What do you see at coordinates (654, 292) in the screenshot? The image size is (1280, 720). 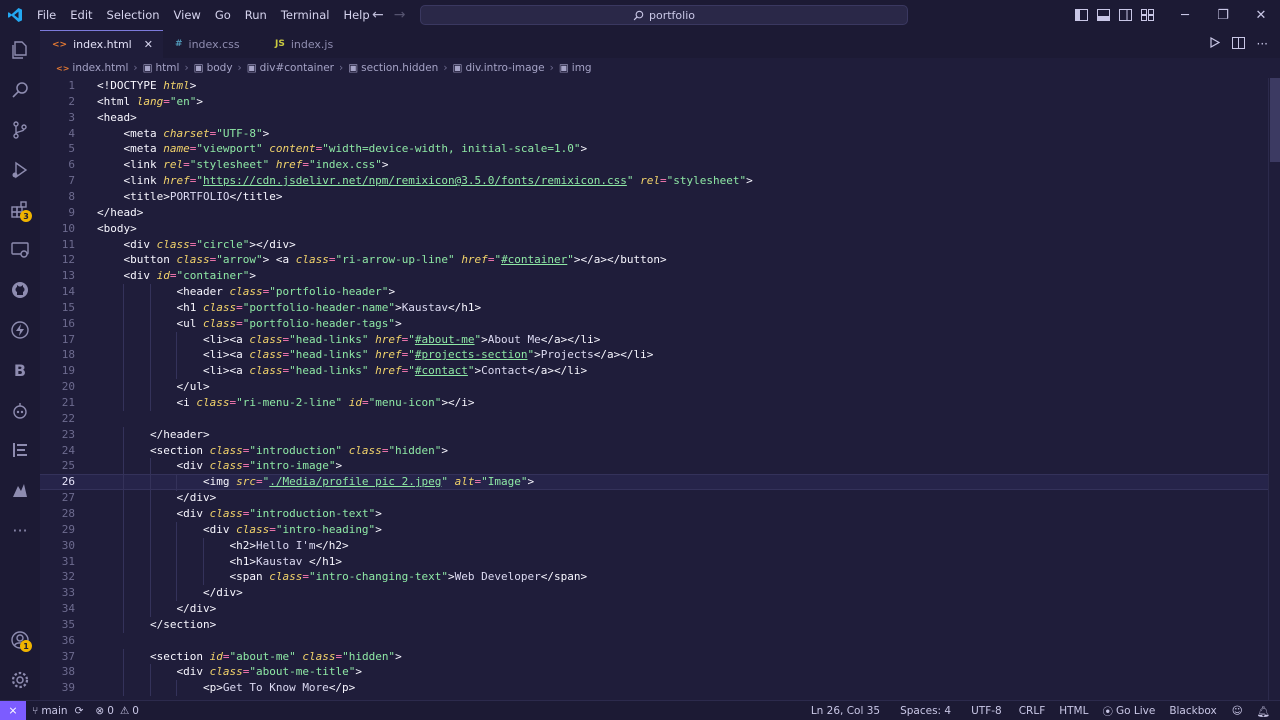 I see `code-line: 14 <header class="portfolio-header">` at bounding box center [654, 292].